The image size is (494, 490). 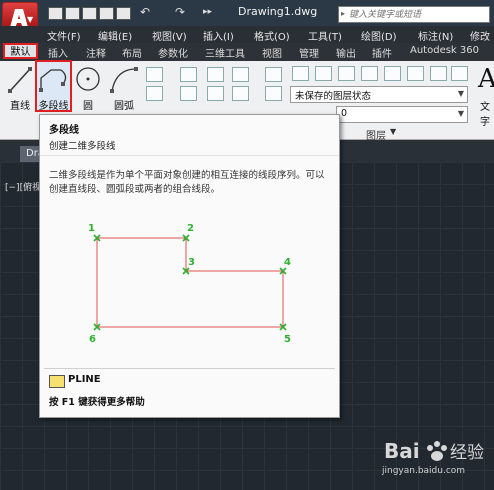 I want to click on save-icon, so click(x=89, y=13).